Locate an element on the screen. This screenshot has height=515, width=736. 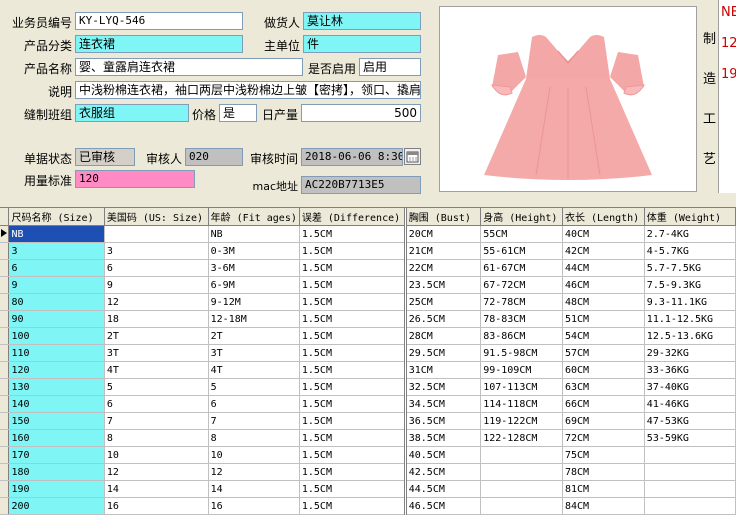
table-cell: 110 is located at coordinates (56, 353).